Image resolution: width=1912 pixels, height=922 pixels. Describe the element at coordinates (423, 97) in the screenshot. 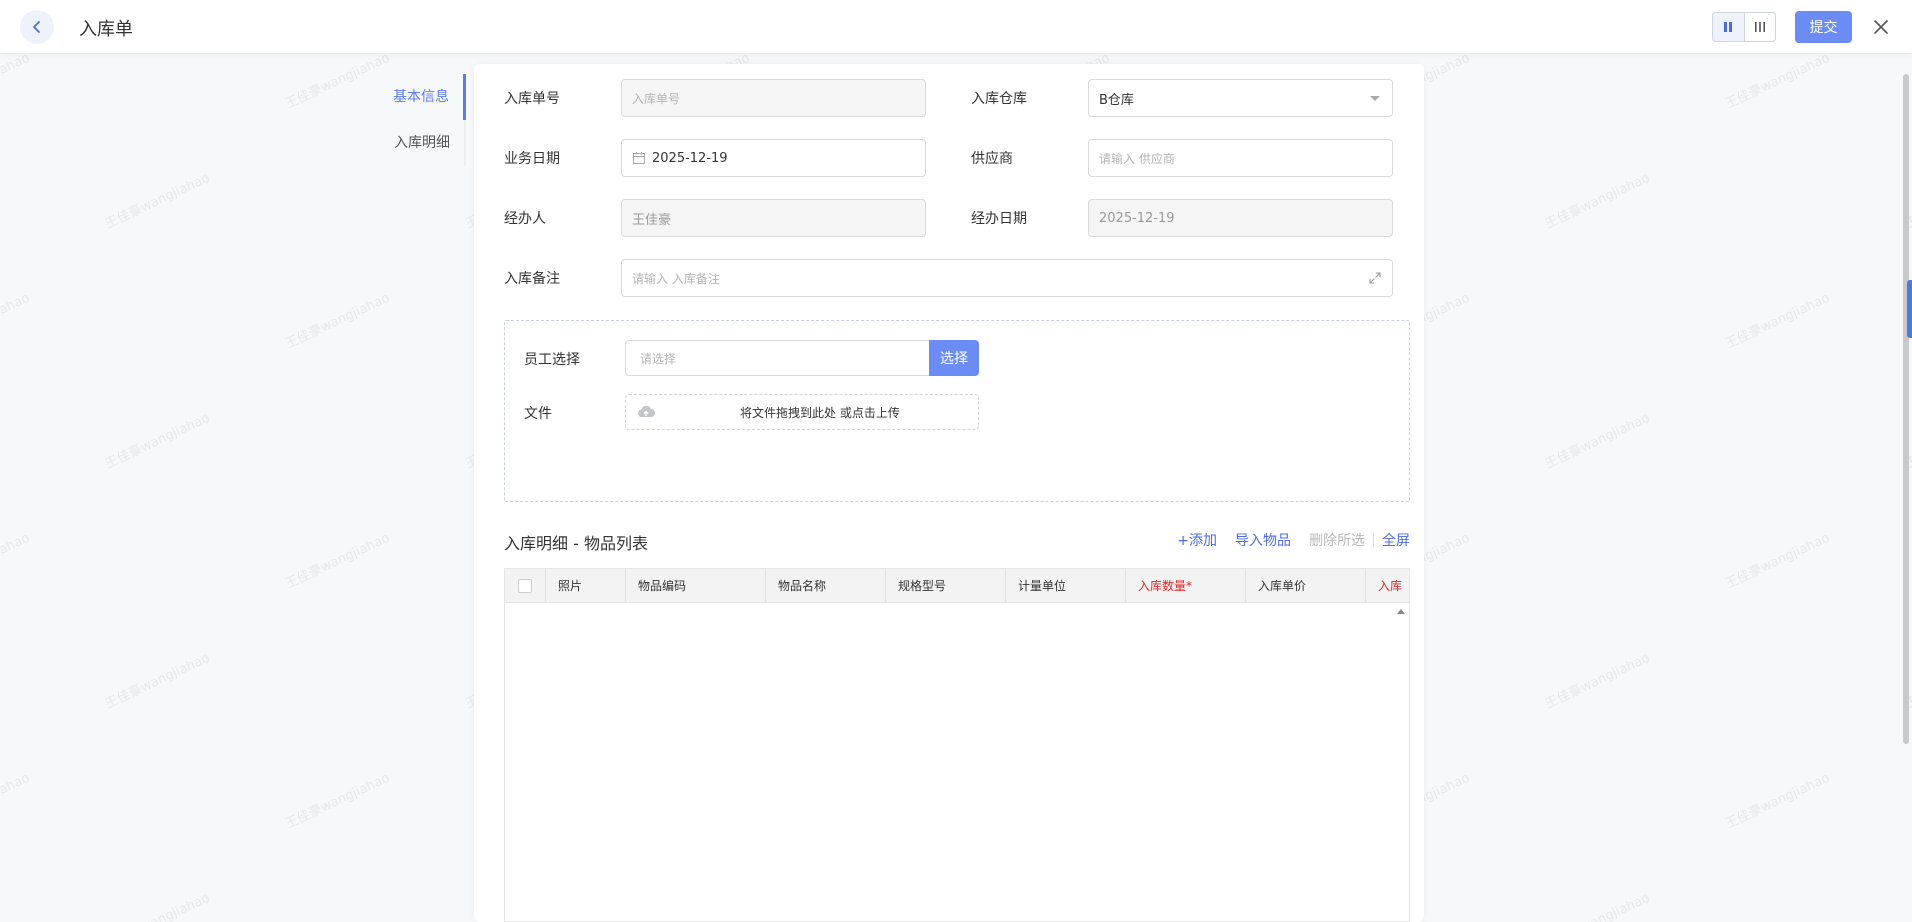

I see `anchor-basic-info: 基本信息` at that location.